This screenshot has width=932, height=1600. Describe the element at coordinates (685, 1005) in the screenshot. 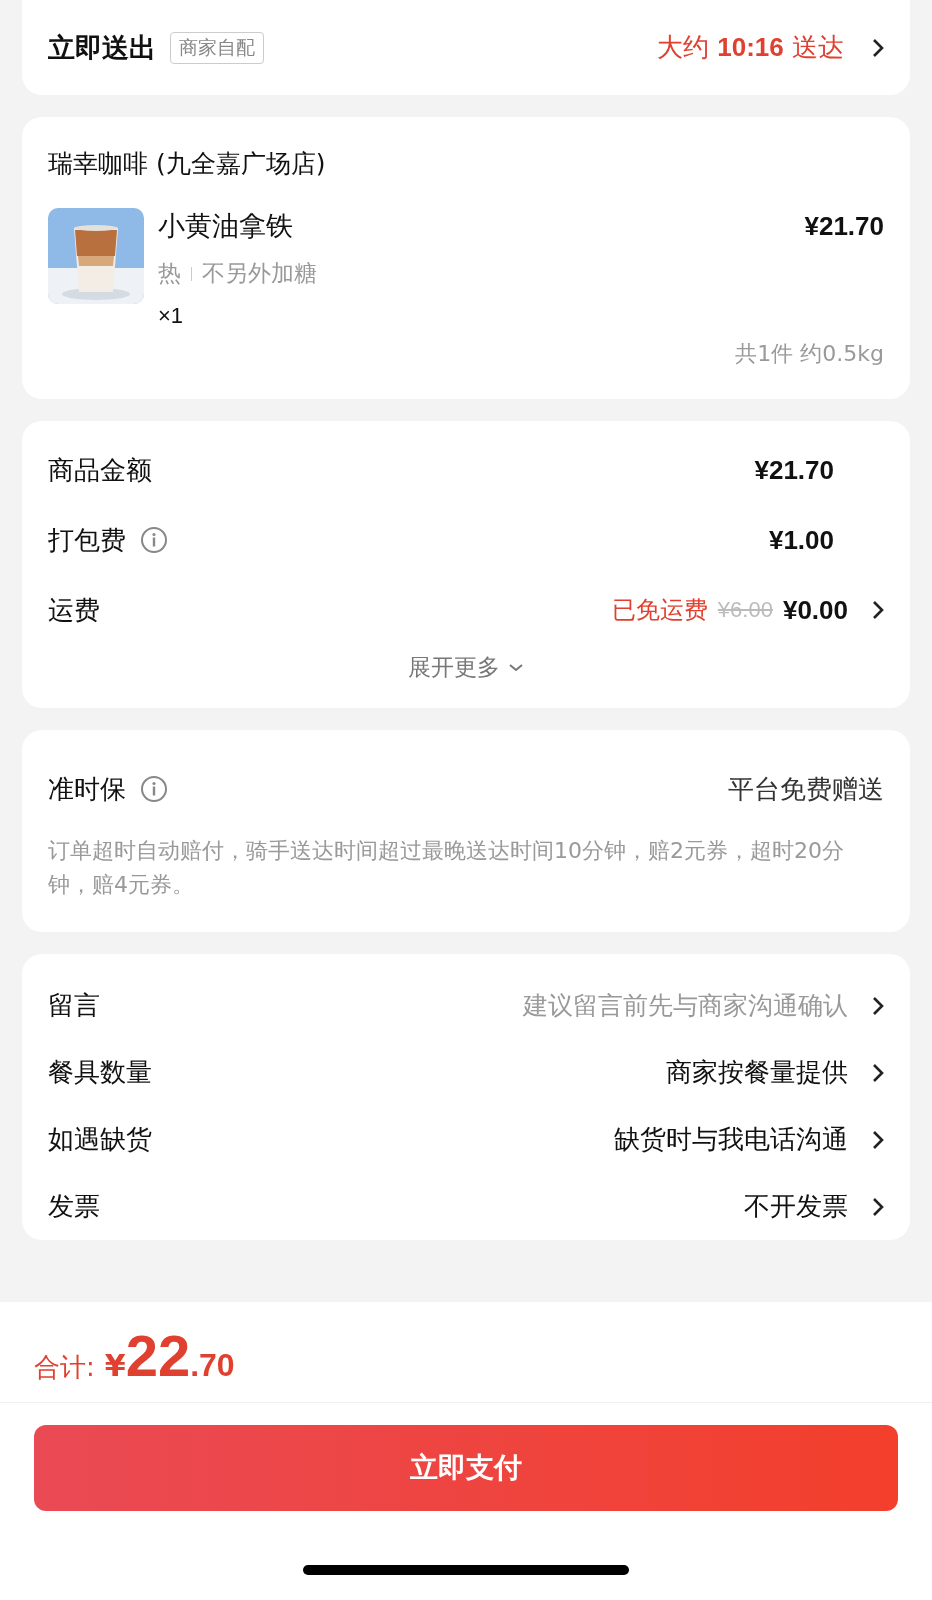

I see `option-hint: 建议留言前先与商家沟通确认` at that location.